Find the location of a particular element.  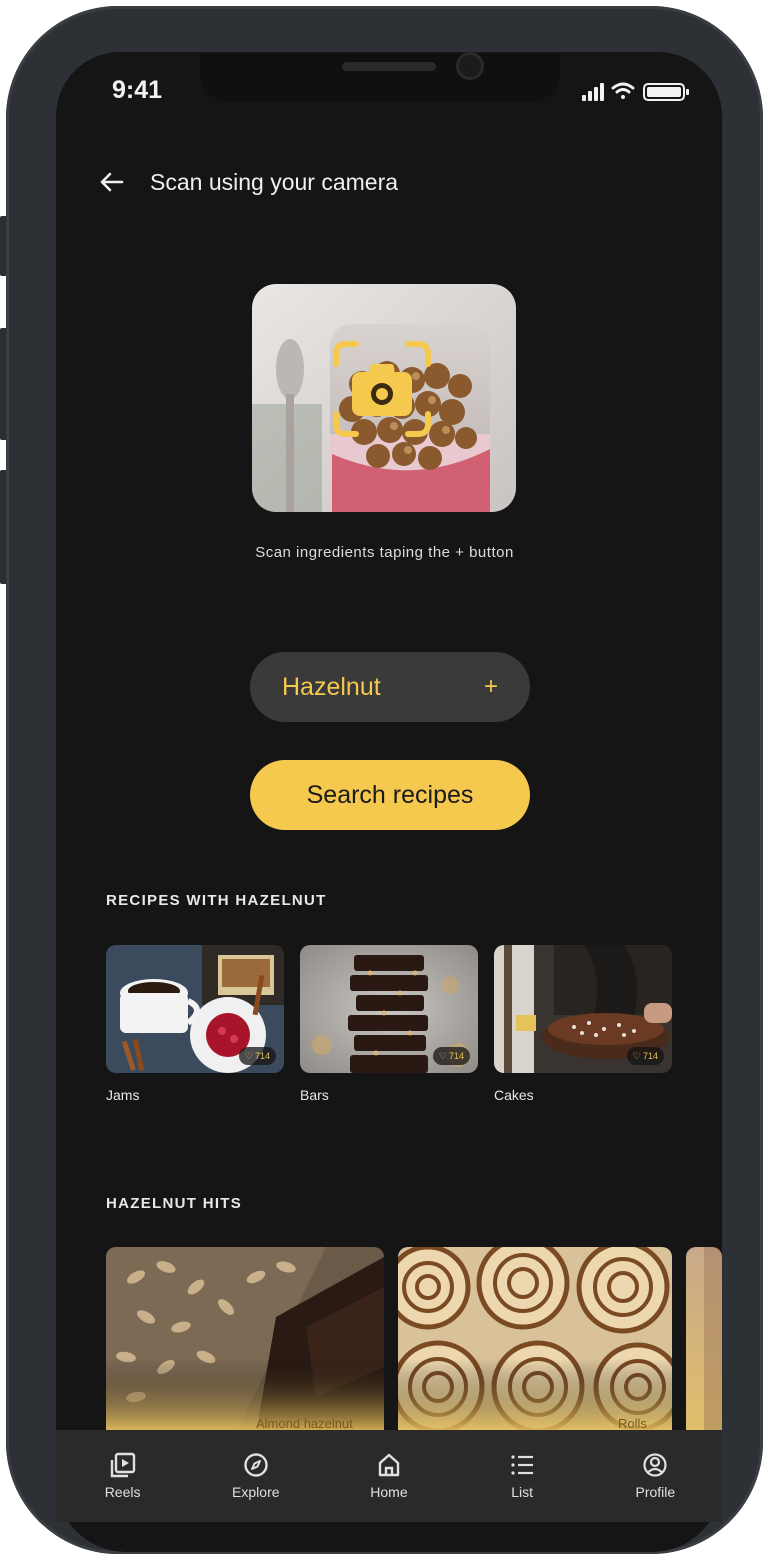

ingredient-chip: Hazelnut + is located at coordinates (390, 687).